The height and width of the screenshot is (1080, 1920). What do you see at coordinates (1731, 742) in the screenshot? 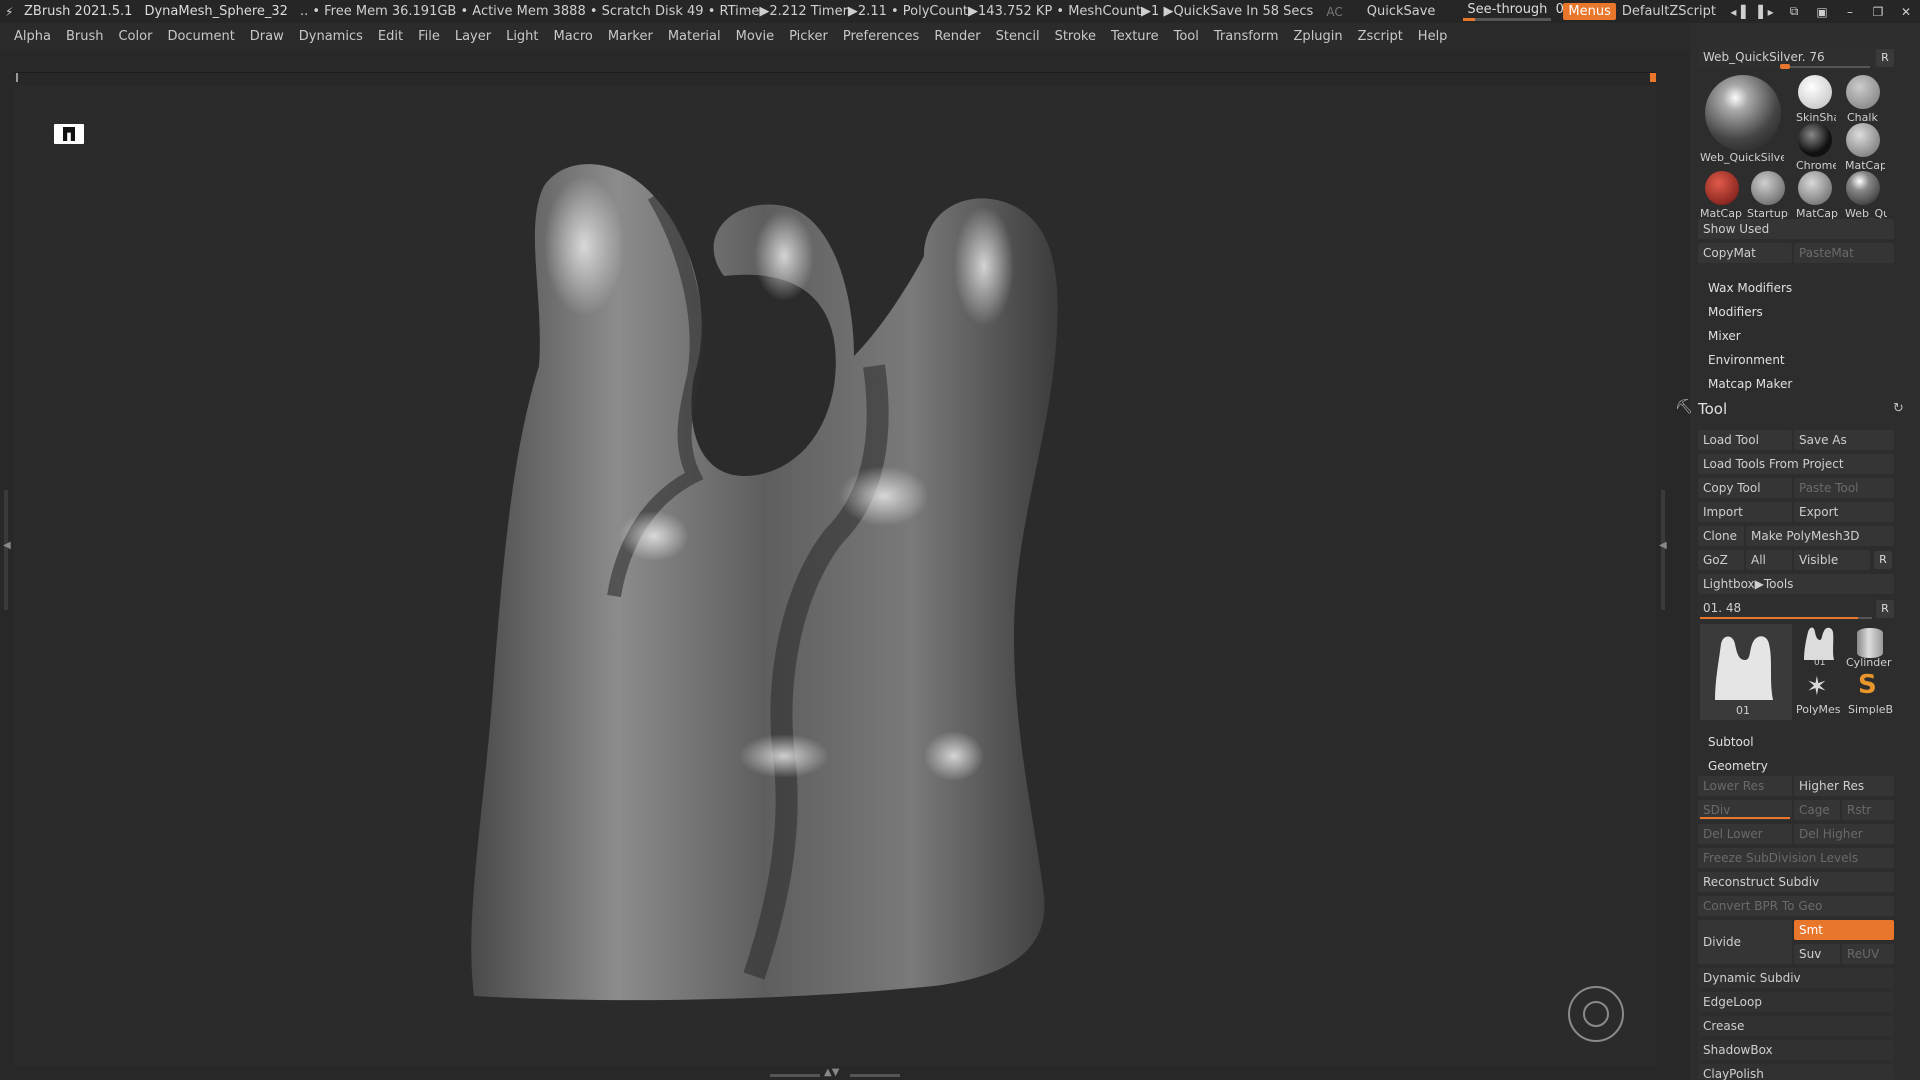
I see `subtool-section: Subtool` at bounding box center [1731, 742].